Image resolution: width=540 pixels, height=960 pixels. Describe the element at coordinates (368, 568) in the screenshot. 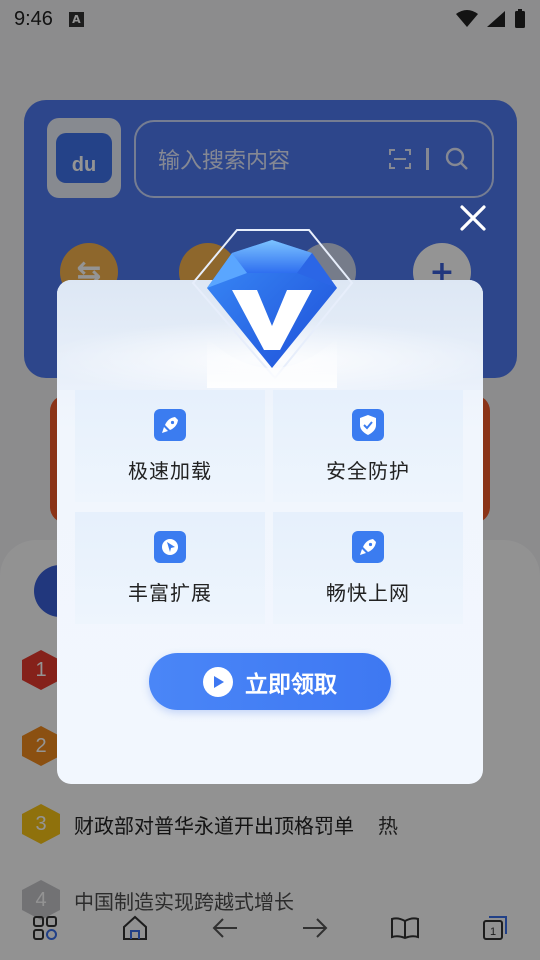

I see `feature-smooth-browsing: 畅快上网` at that location.